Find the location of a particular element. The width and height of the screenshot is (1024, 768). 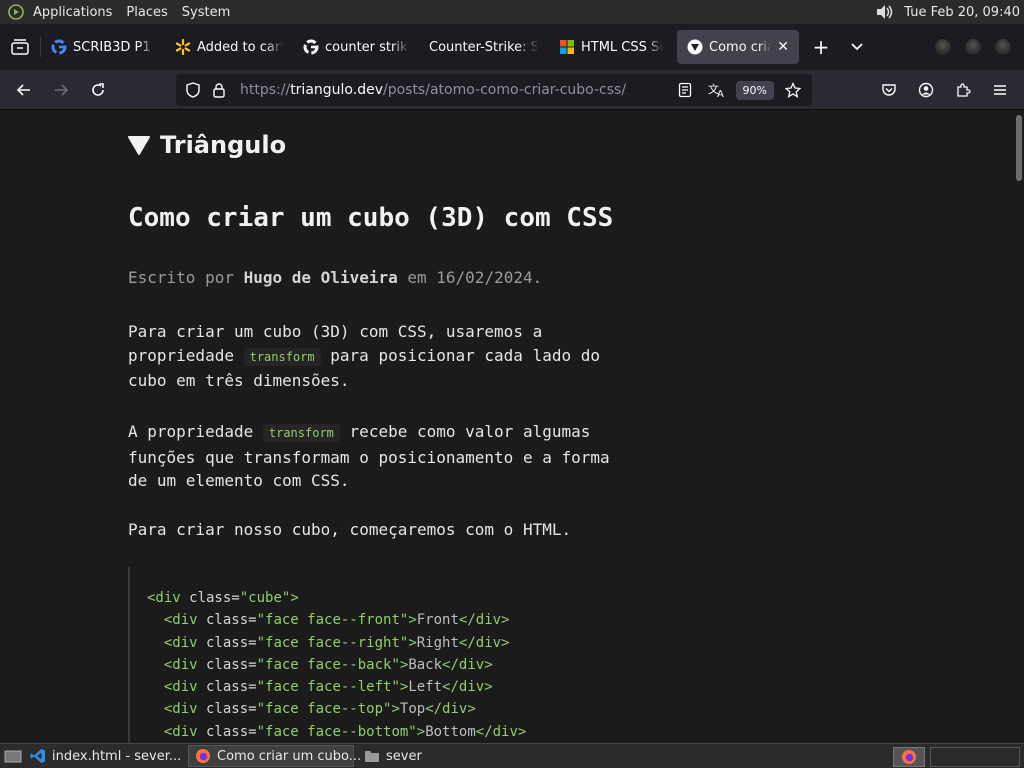

chevron-down-icon is located at coordinates (857, 47).